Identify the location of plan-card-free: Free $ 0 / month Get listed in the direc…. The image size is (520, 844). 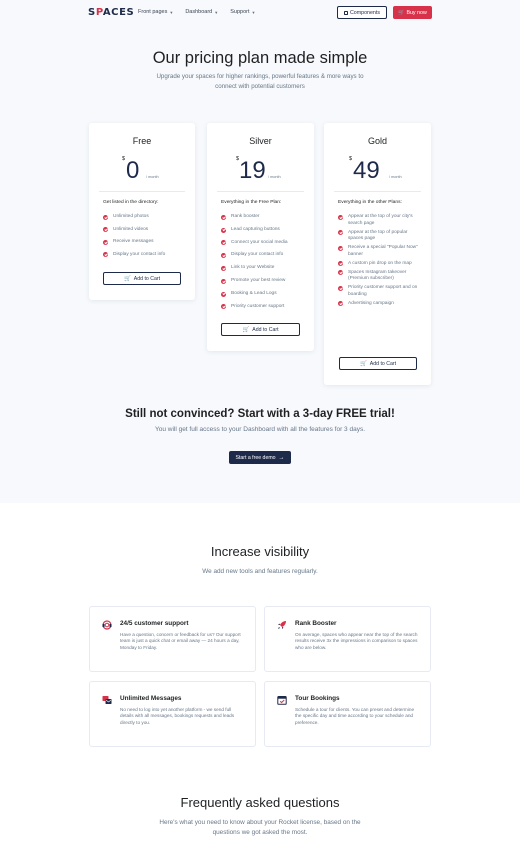
(142, 211).